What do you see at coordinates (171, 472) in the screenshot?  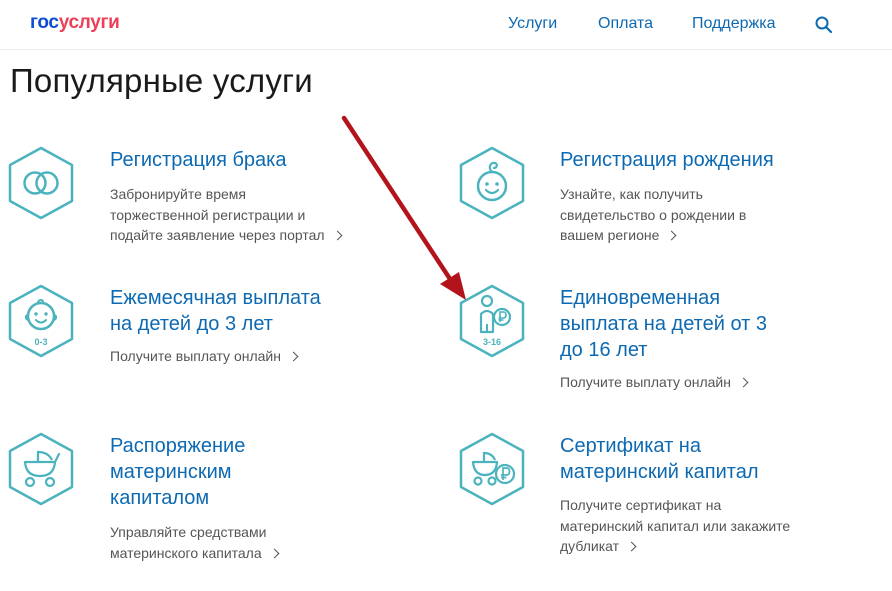 I see `title-line: материнским` at bounding box center [171, 472].